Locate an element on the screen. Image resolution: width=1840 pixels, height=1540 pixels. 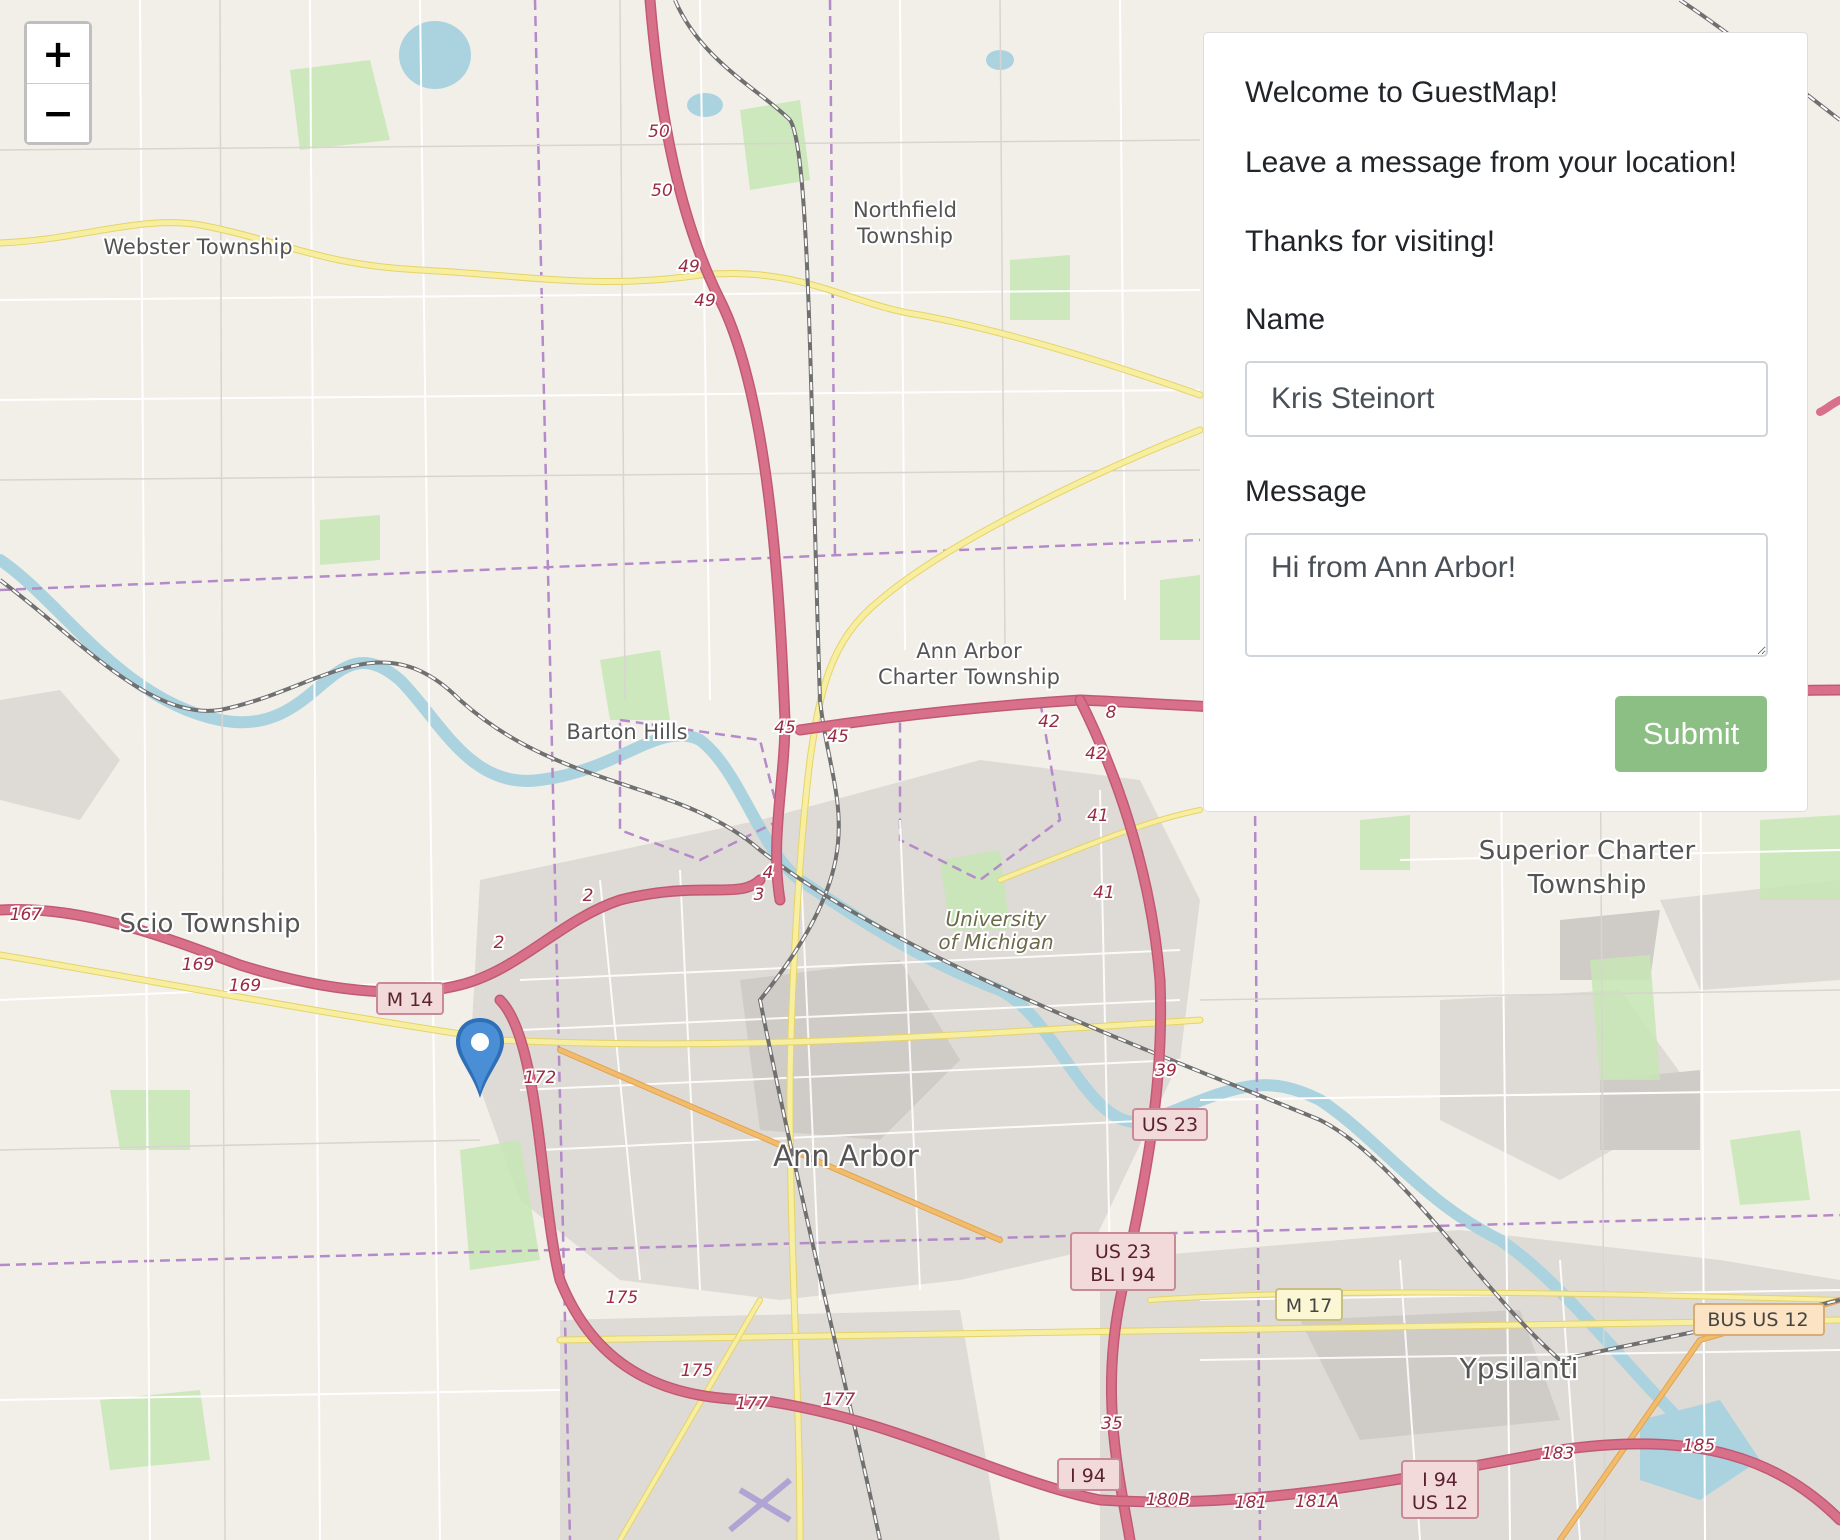
message-textarea: Hi from Ann Arbor! is located at coordinates (1506, 595).